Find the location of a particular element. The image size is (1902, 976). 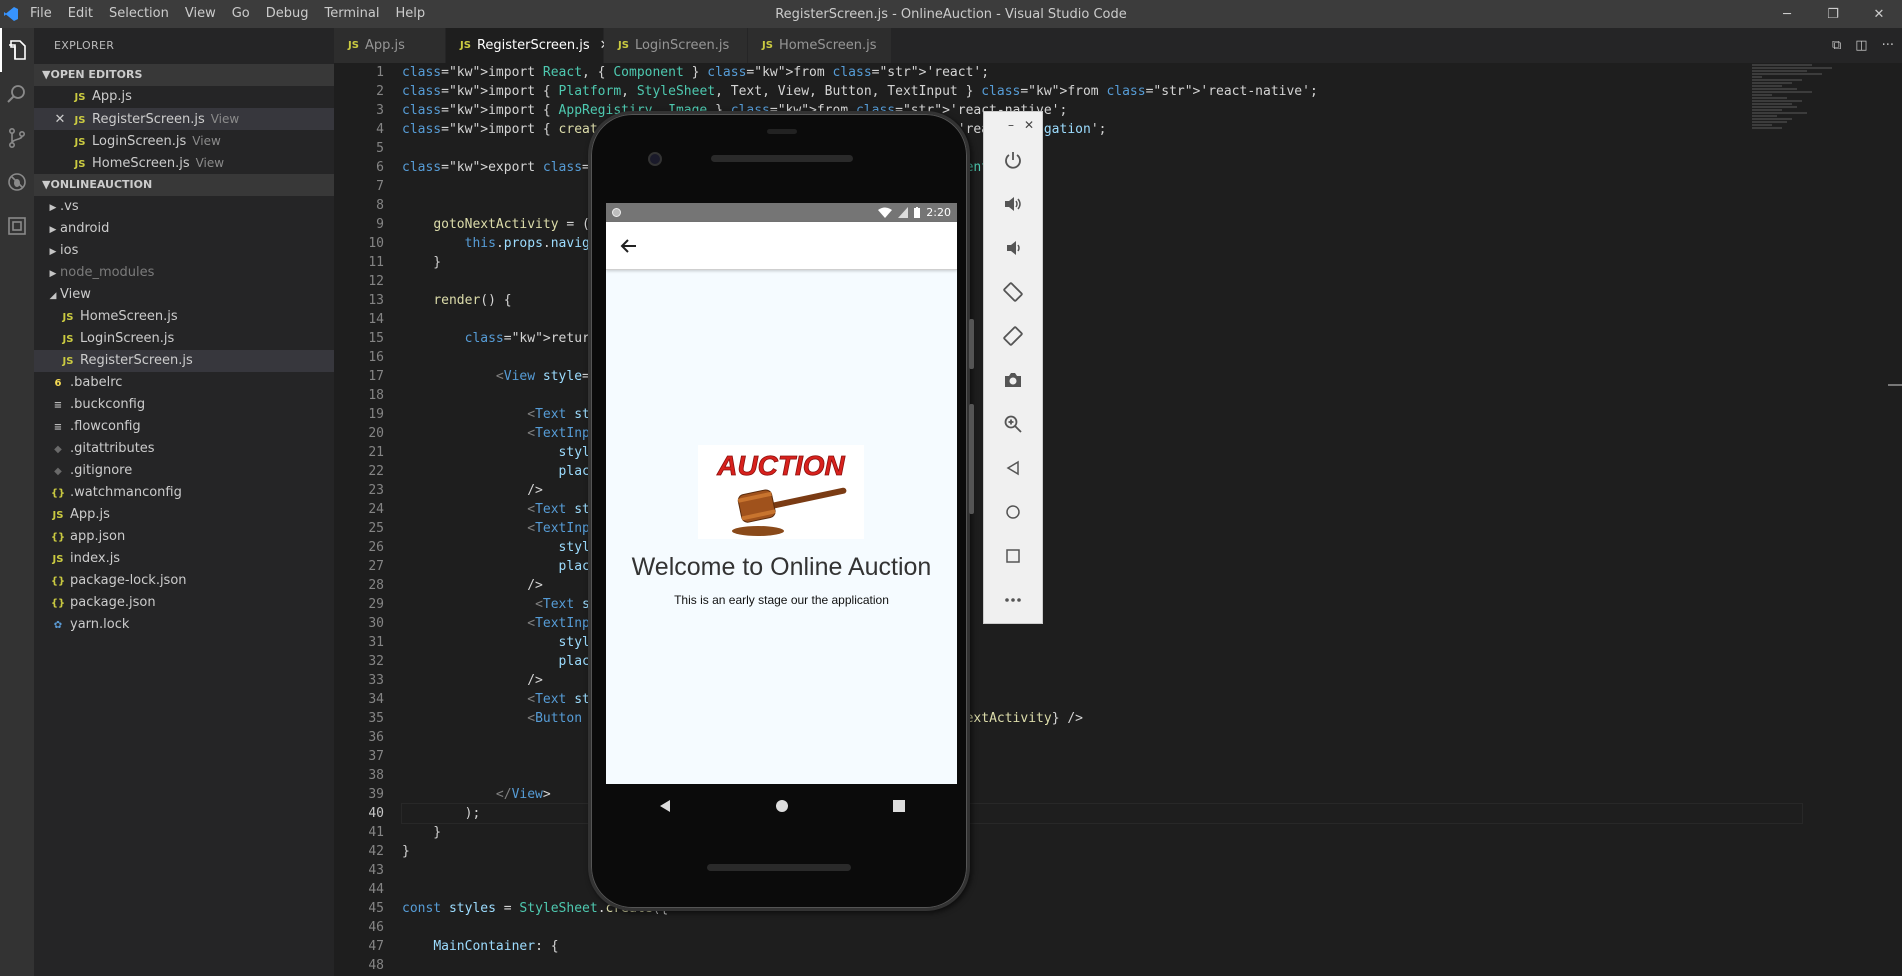

nav-home-icon is located at coordinates (782, 806).